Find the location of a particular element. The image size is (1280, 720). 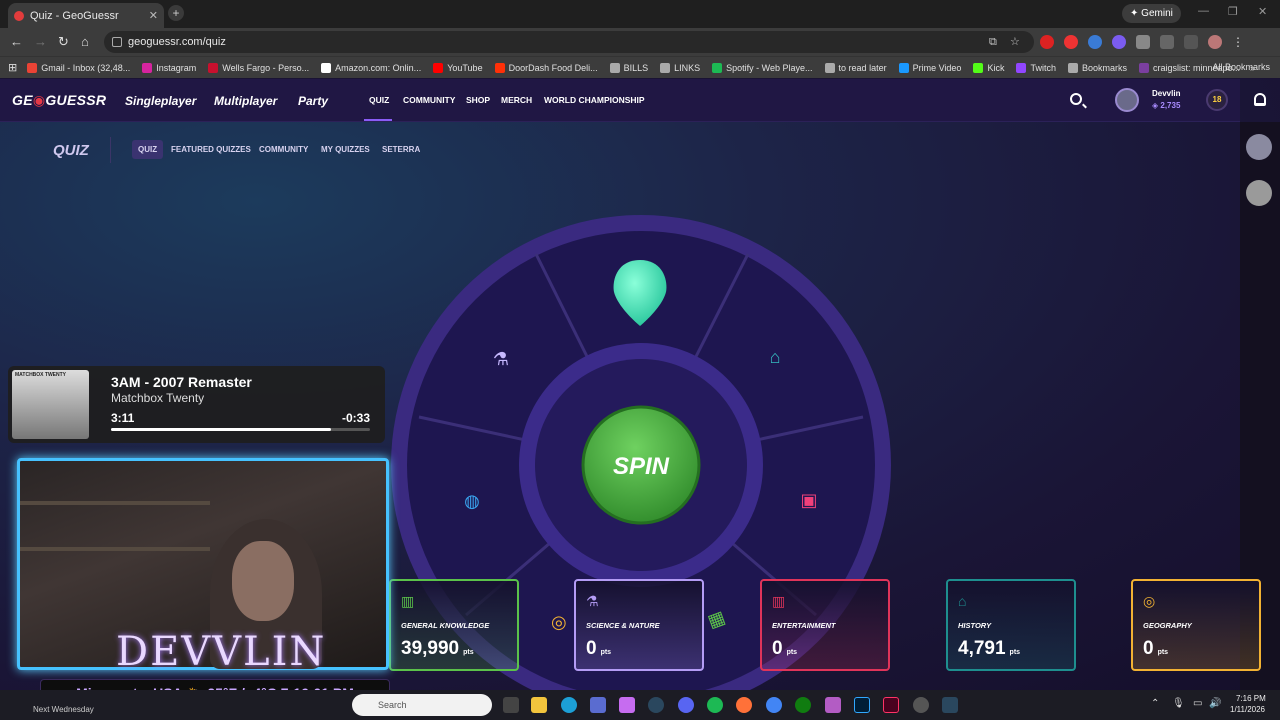

bookmark-label: Twitch is located at coordinates (1043, 67).